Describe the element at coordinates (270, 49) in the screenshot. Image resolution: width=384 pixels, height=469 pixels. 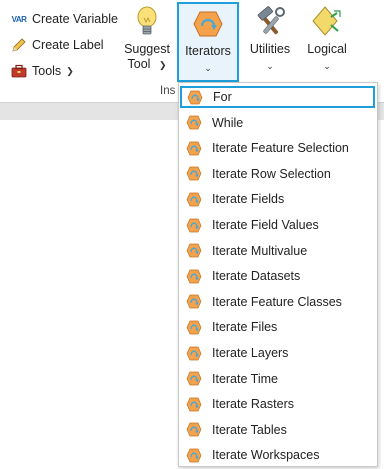
I see `utilities-label: Utilities` at that location.